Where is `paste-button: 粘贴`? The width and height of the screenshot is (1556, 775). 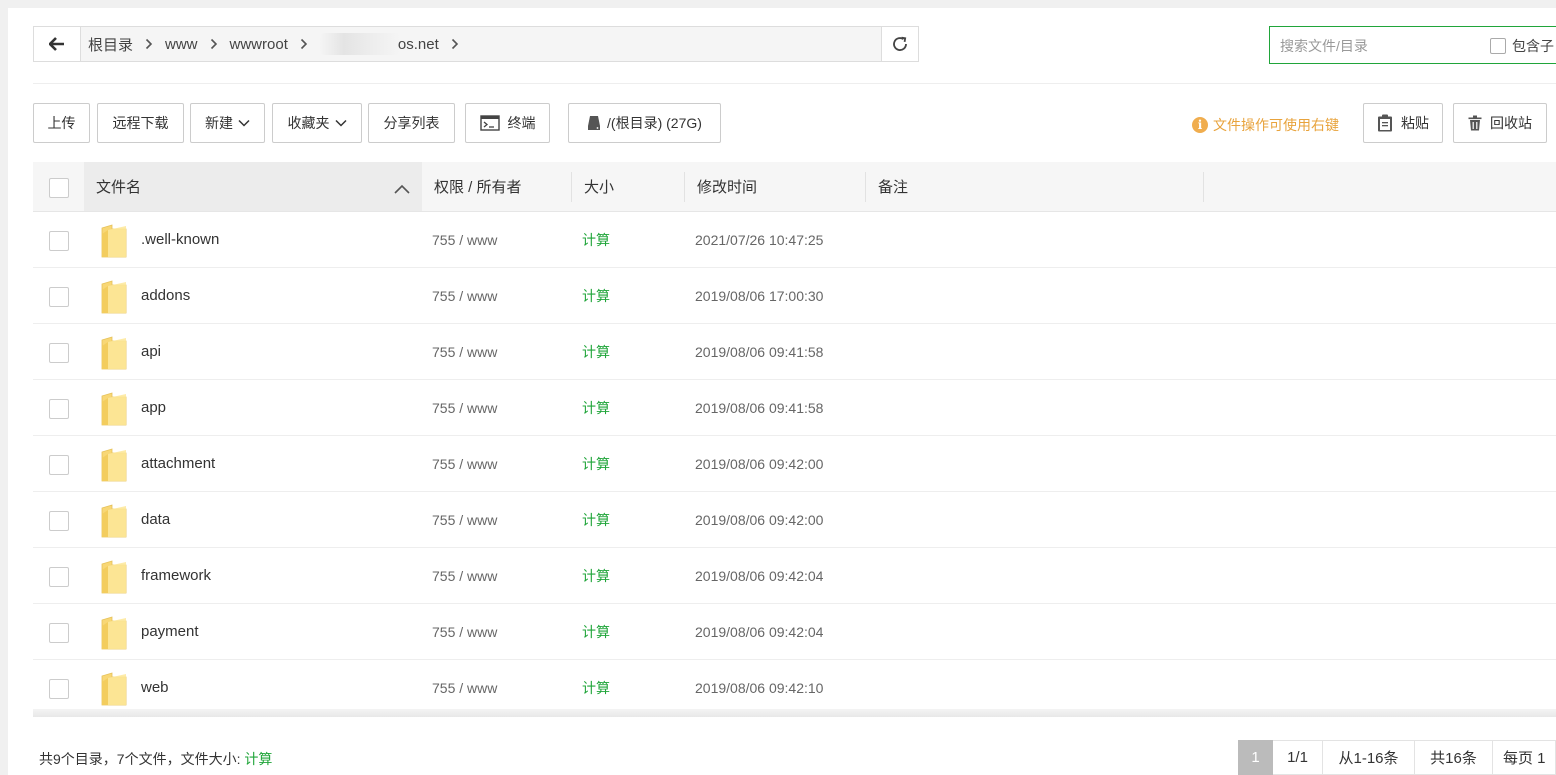 paste-button: 粘贴 is located at coordinates (1403, 123).